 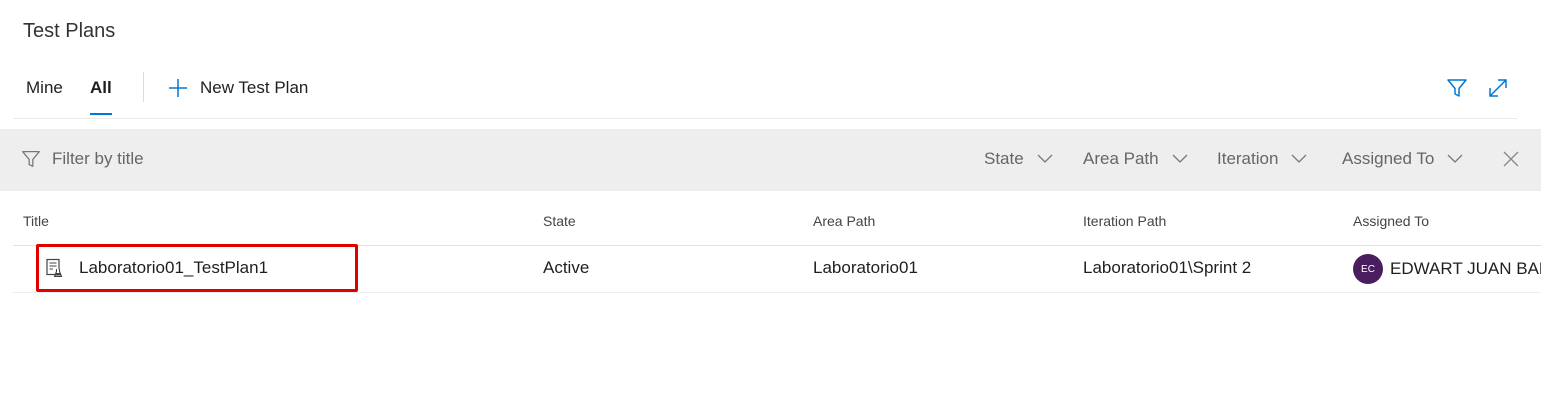 What do you see at coordinates (254, 87) in the screenshot?
I see `new-test-plan-label: New Test Plan` at bounding box center [254, 87].